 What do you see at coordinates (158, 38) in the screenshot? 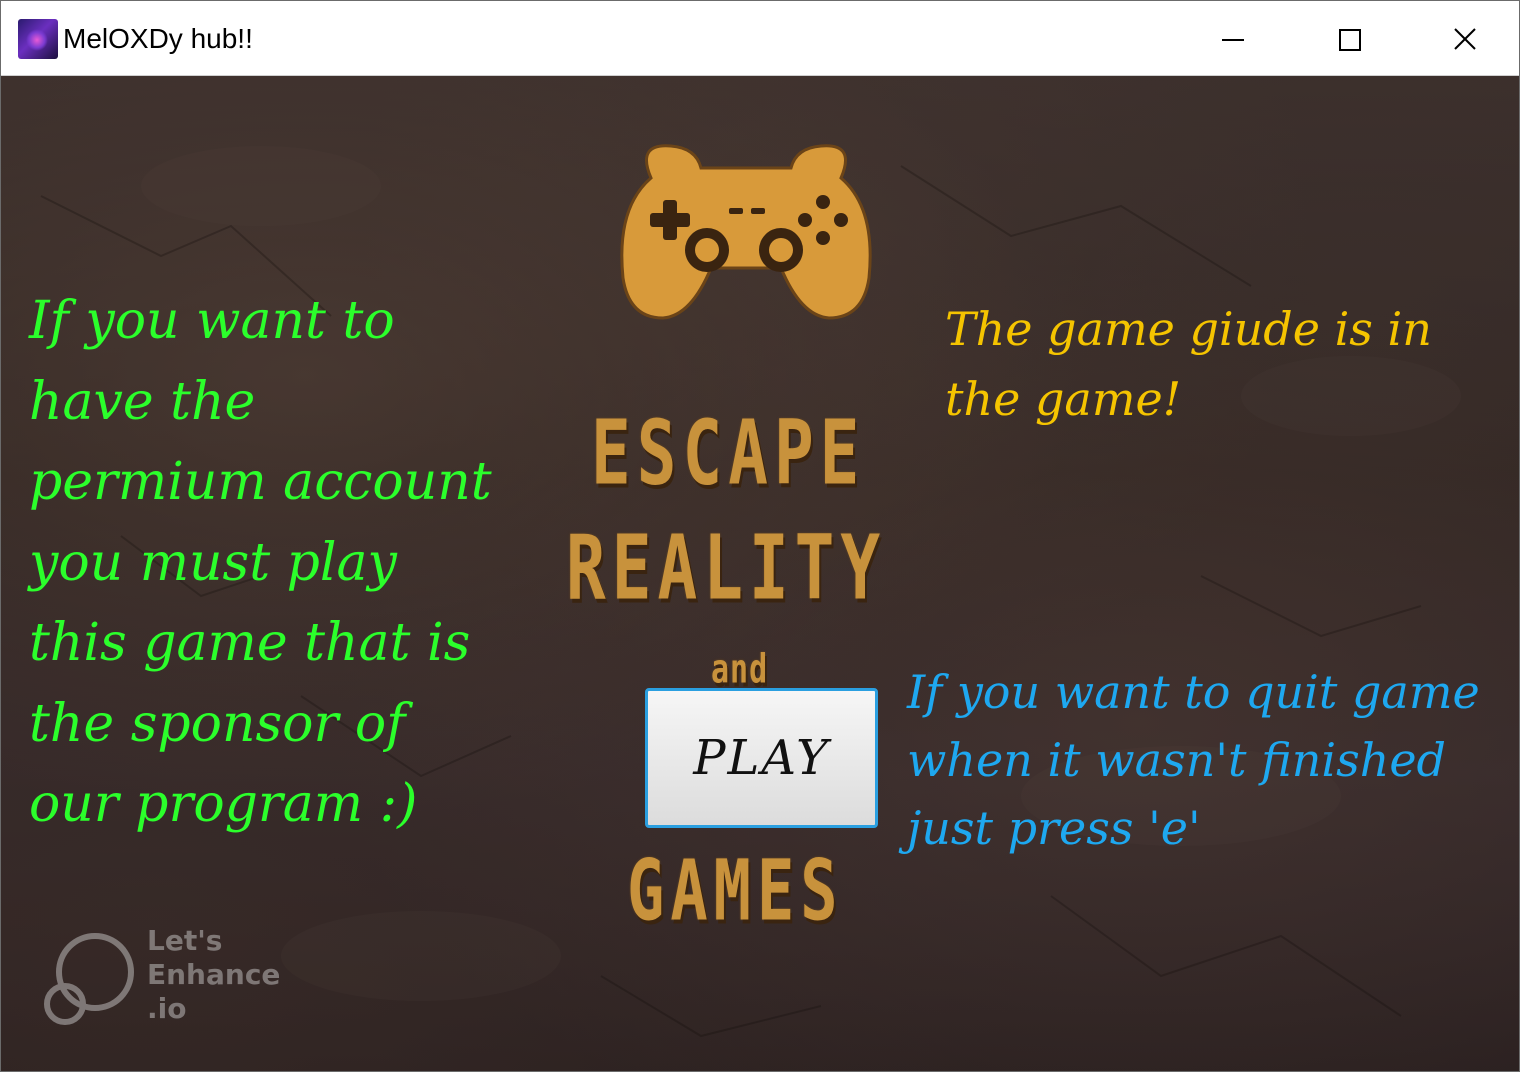
I see `window-title: MelOXDy hub!!` at bounding box center [158, 38].